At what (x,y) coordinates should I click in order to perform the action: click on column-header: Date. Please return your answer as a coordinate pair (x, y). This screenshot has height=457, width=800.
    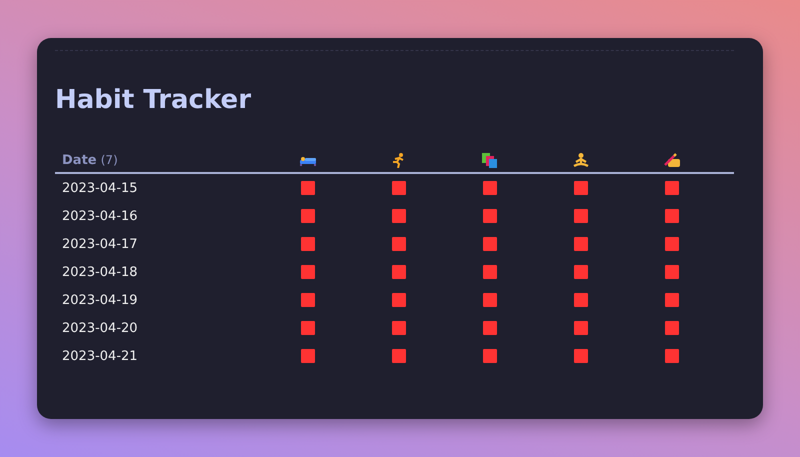
    Looking at the image, I should click on (79, 160).